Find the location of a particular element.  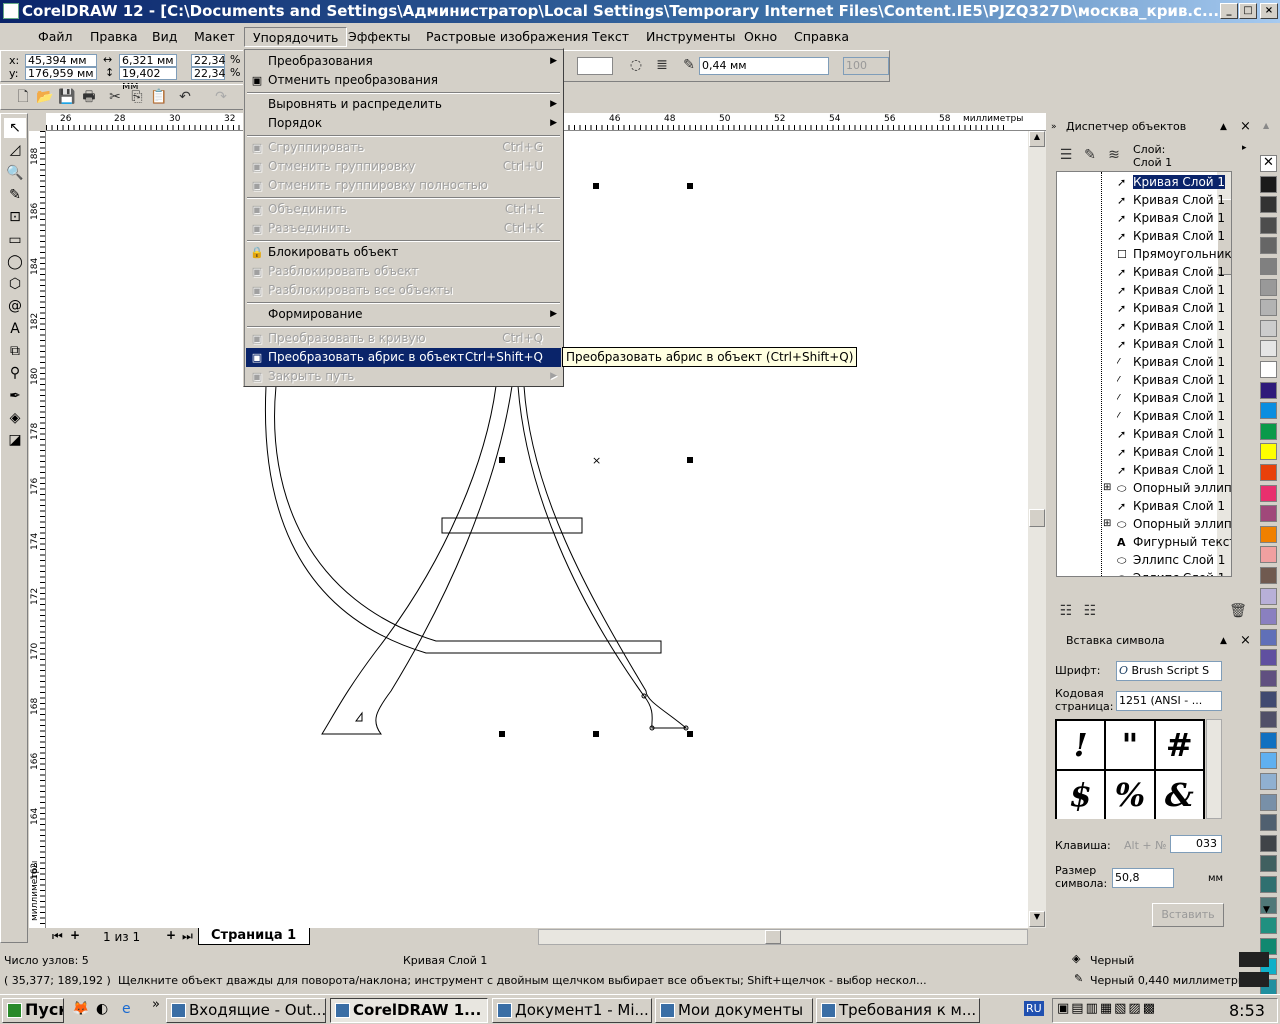

start-button: Пуск is located at coordinates (33, 1010).